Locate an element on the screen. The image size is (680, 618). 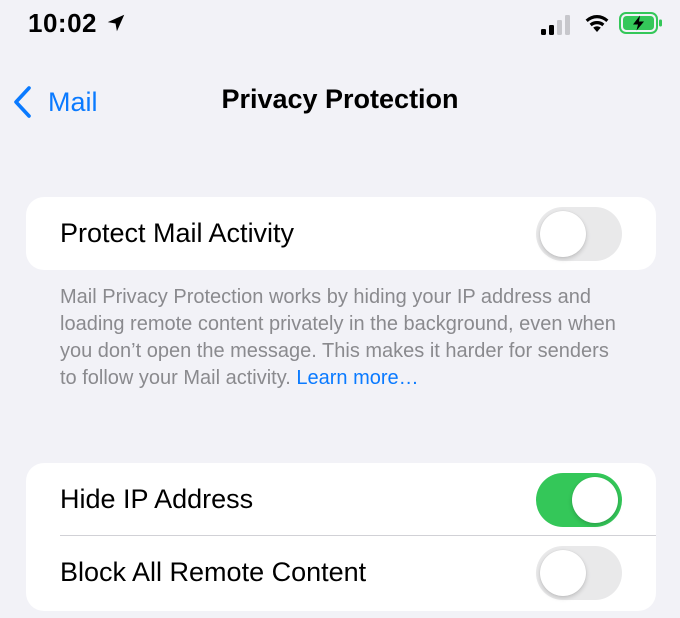
setting-row-protect-mail-activity: Protect Mail Activity is located at coordinates (341, 233).